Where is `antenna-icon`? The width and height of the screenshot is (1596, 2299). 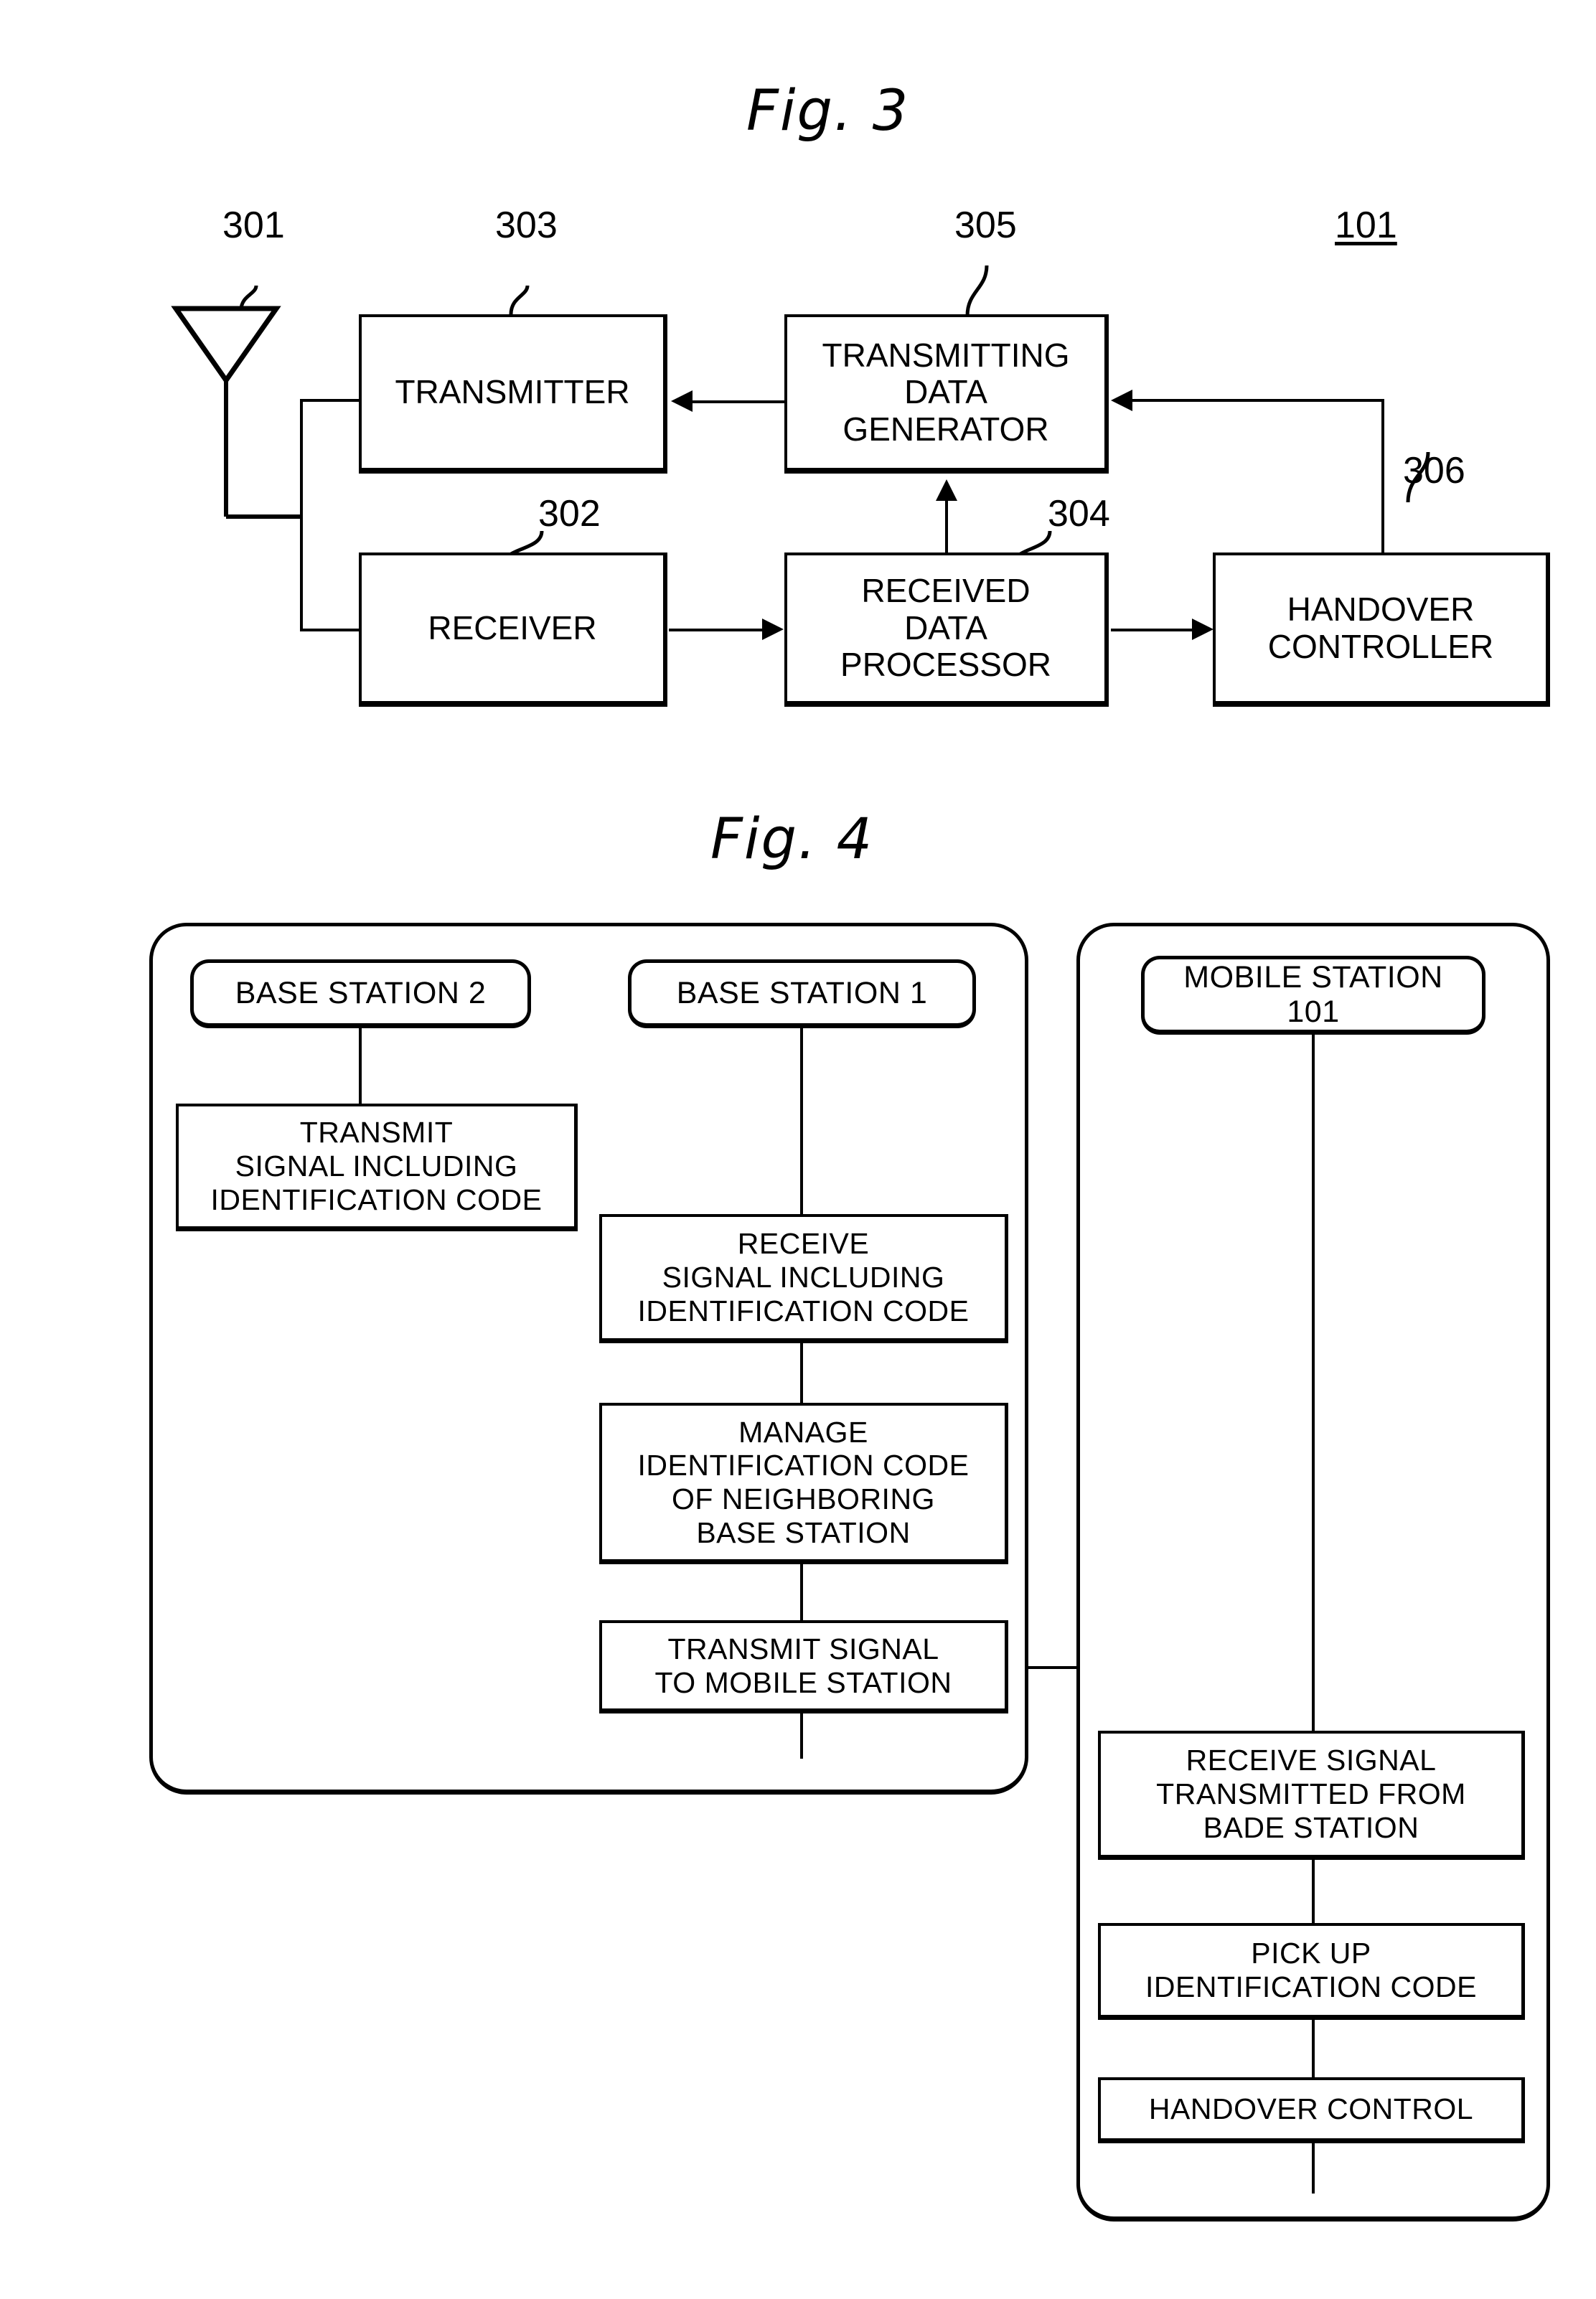 antenna-icon is located at coordinates (226, 345).